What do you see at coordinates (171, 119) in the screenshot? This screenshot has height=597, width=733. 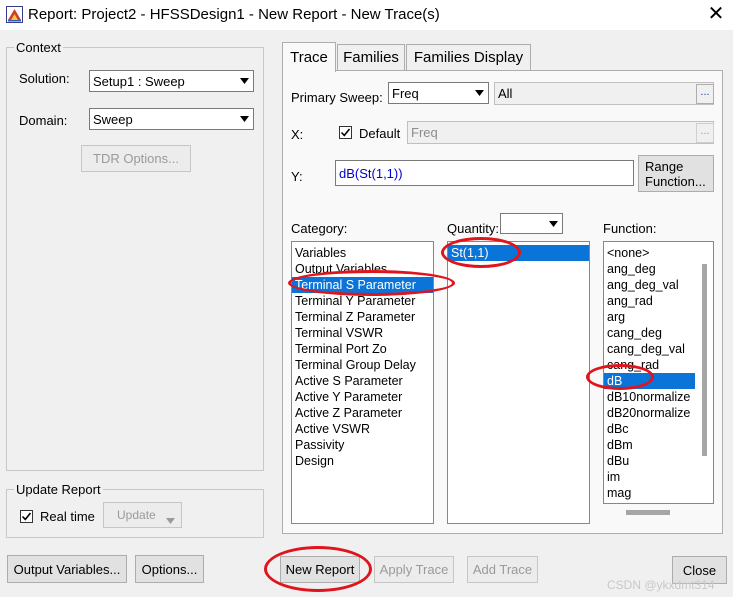 I see `domain-select: Sweep` at bounding box center [171, 119].